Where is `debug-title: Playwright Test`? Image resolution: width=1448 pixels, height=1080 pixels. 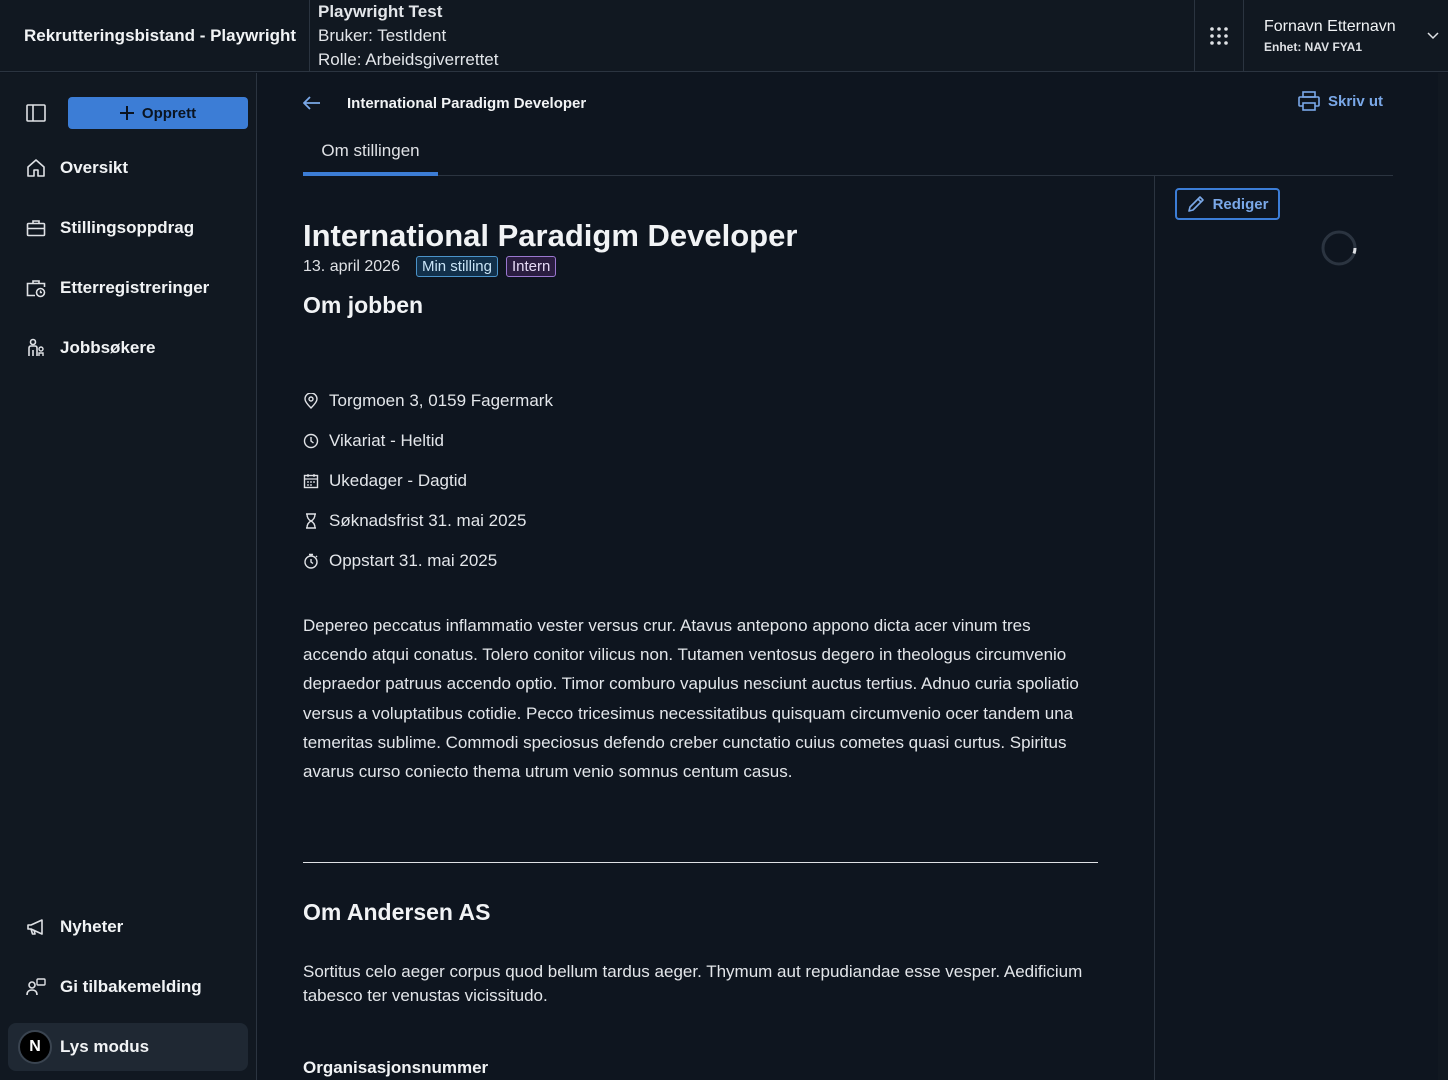 debug-title: Playwright Test is located at coordinates (380, 11).